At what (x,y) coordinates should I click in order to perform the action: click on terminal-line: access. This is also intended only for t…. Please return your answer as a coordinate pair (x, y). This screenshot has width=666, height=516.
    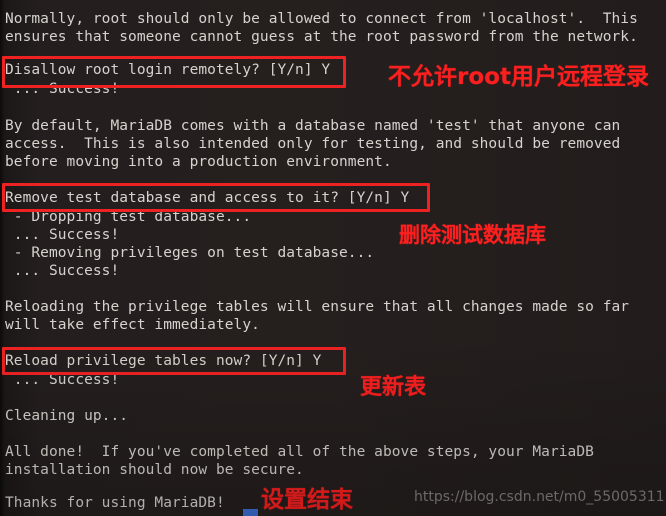
    Looking at the image, I should click on (313, 144).